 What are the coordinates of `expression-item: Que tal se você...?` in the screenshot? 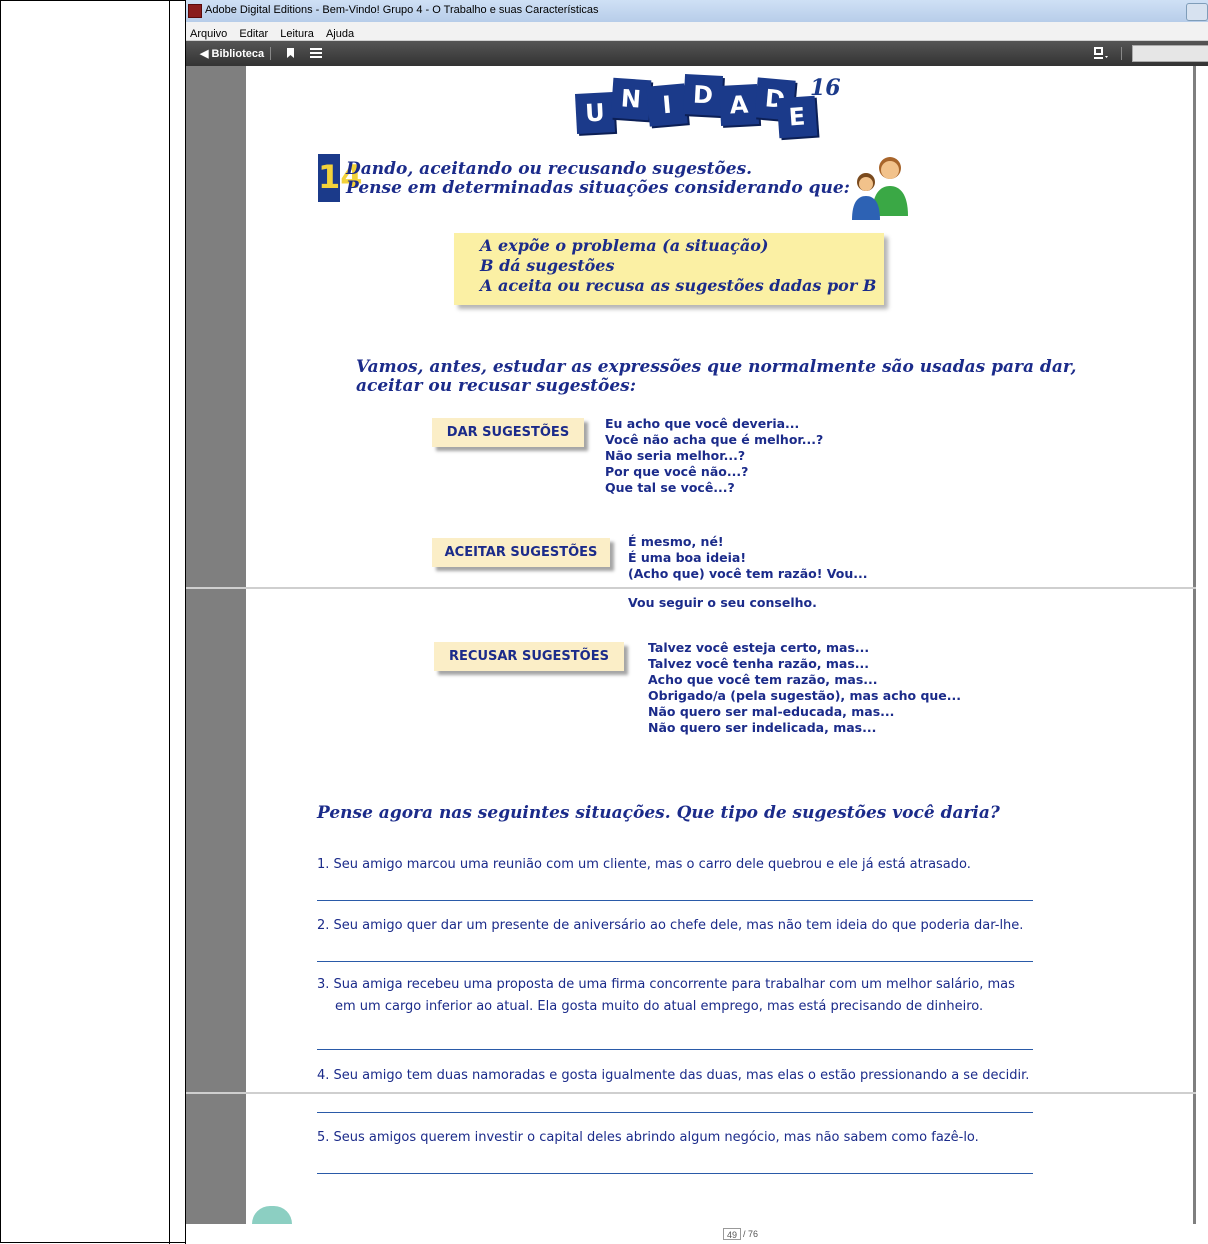 It's located at (670, 487).